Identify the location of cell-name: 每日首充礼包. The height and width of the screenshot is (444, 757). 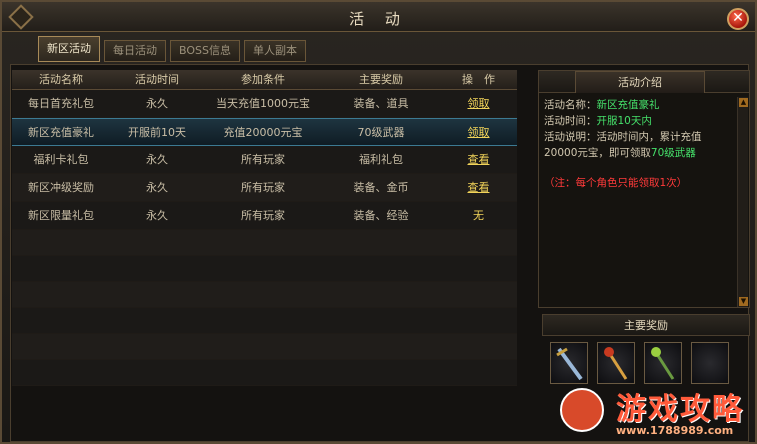
(61, 103).